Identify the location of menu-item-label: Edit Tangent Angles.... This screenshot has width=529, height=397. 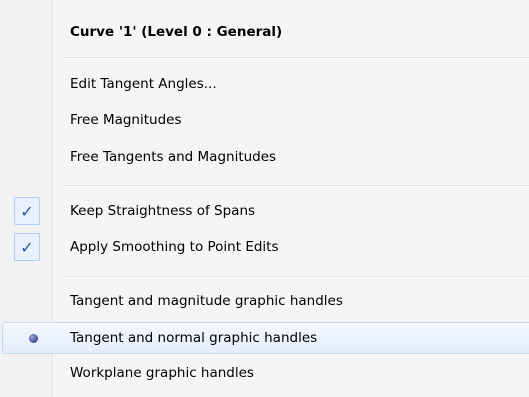
(143, 84).